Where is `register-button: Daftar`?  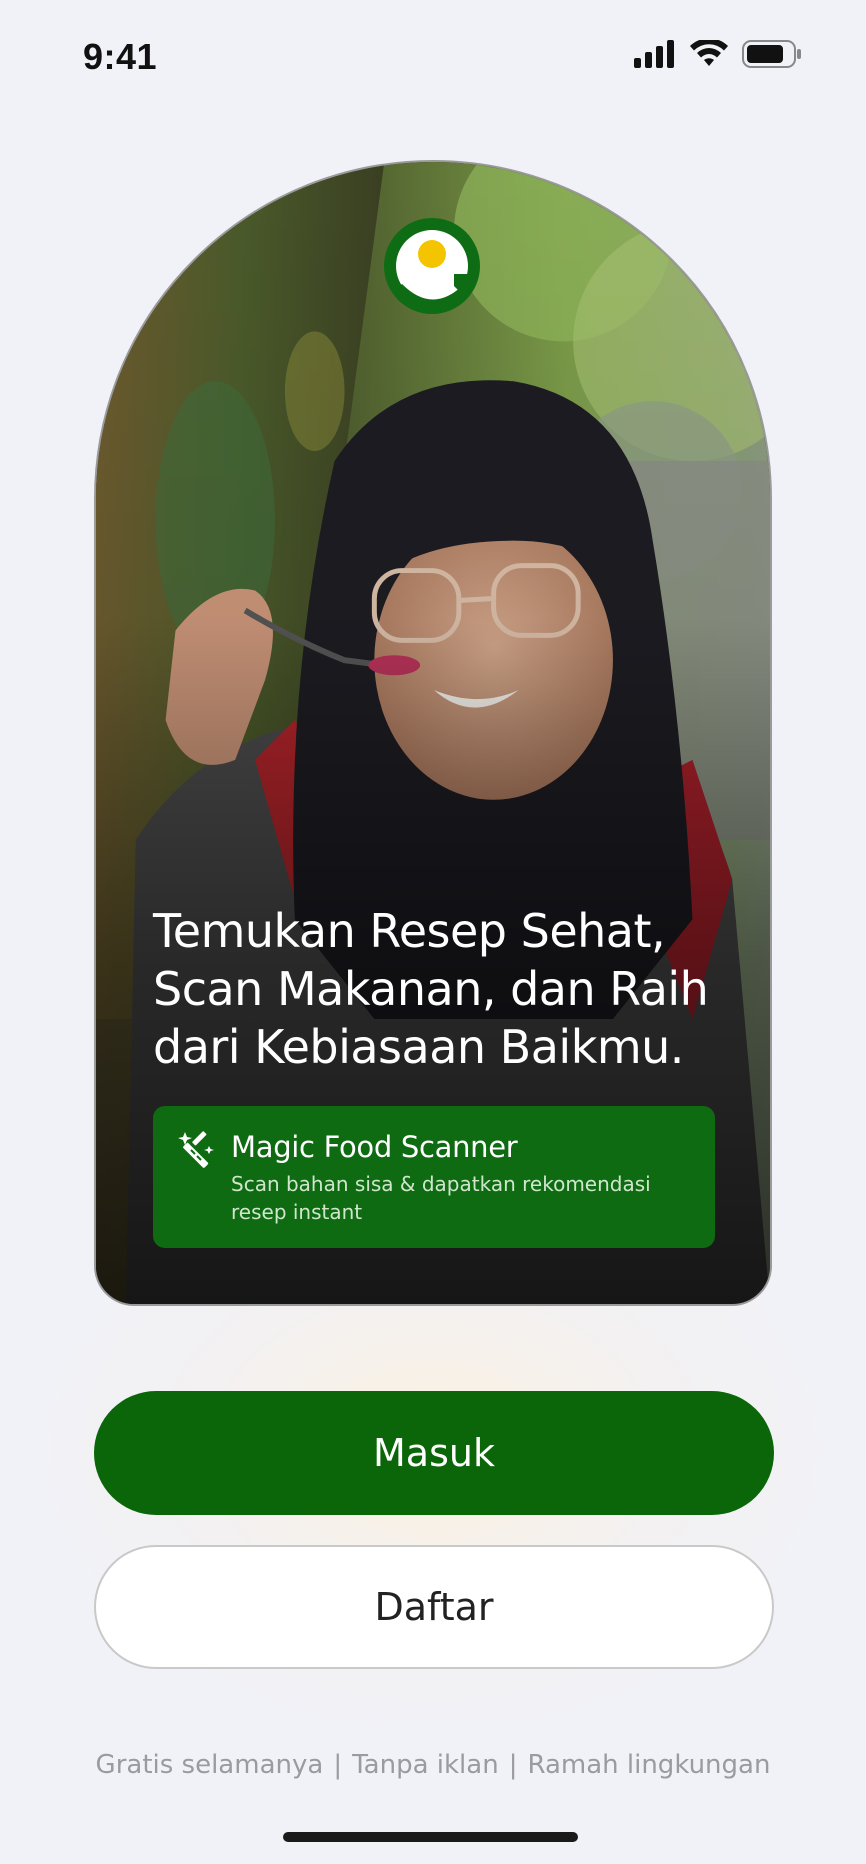 register-button: Daftar is located at coordinates (434, 1607).